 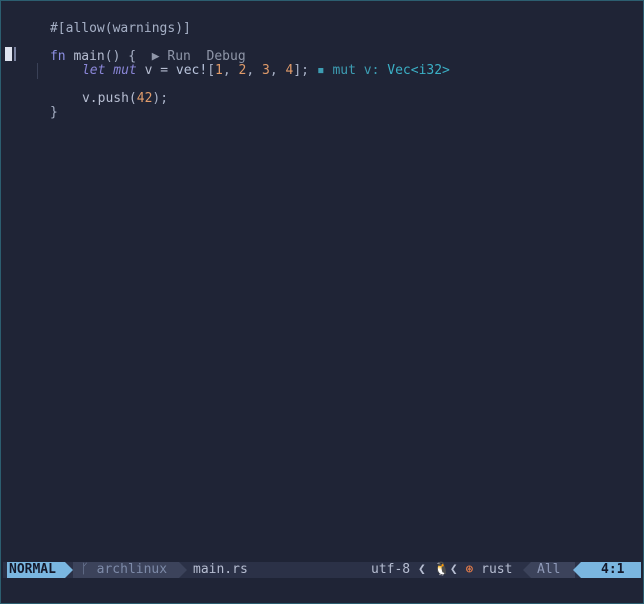 What do you see at coordinates (191, 70) in the screenshot?
I see `macro-vec: vec!` at bounding box center [191, 70].